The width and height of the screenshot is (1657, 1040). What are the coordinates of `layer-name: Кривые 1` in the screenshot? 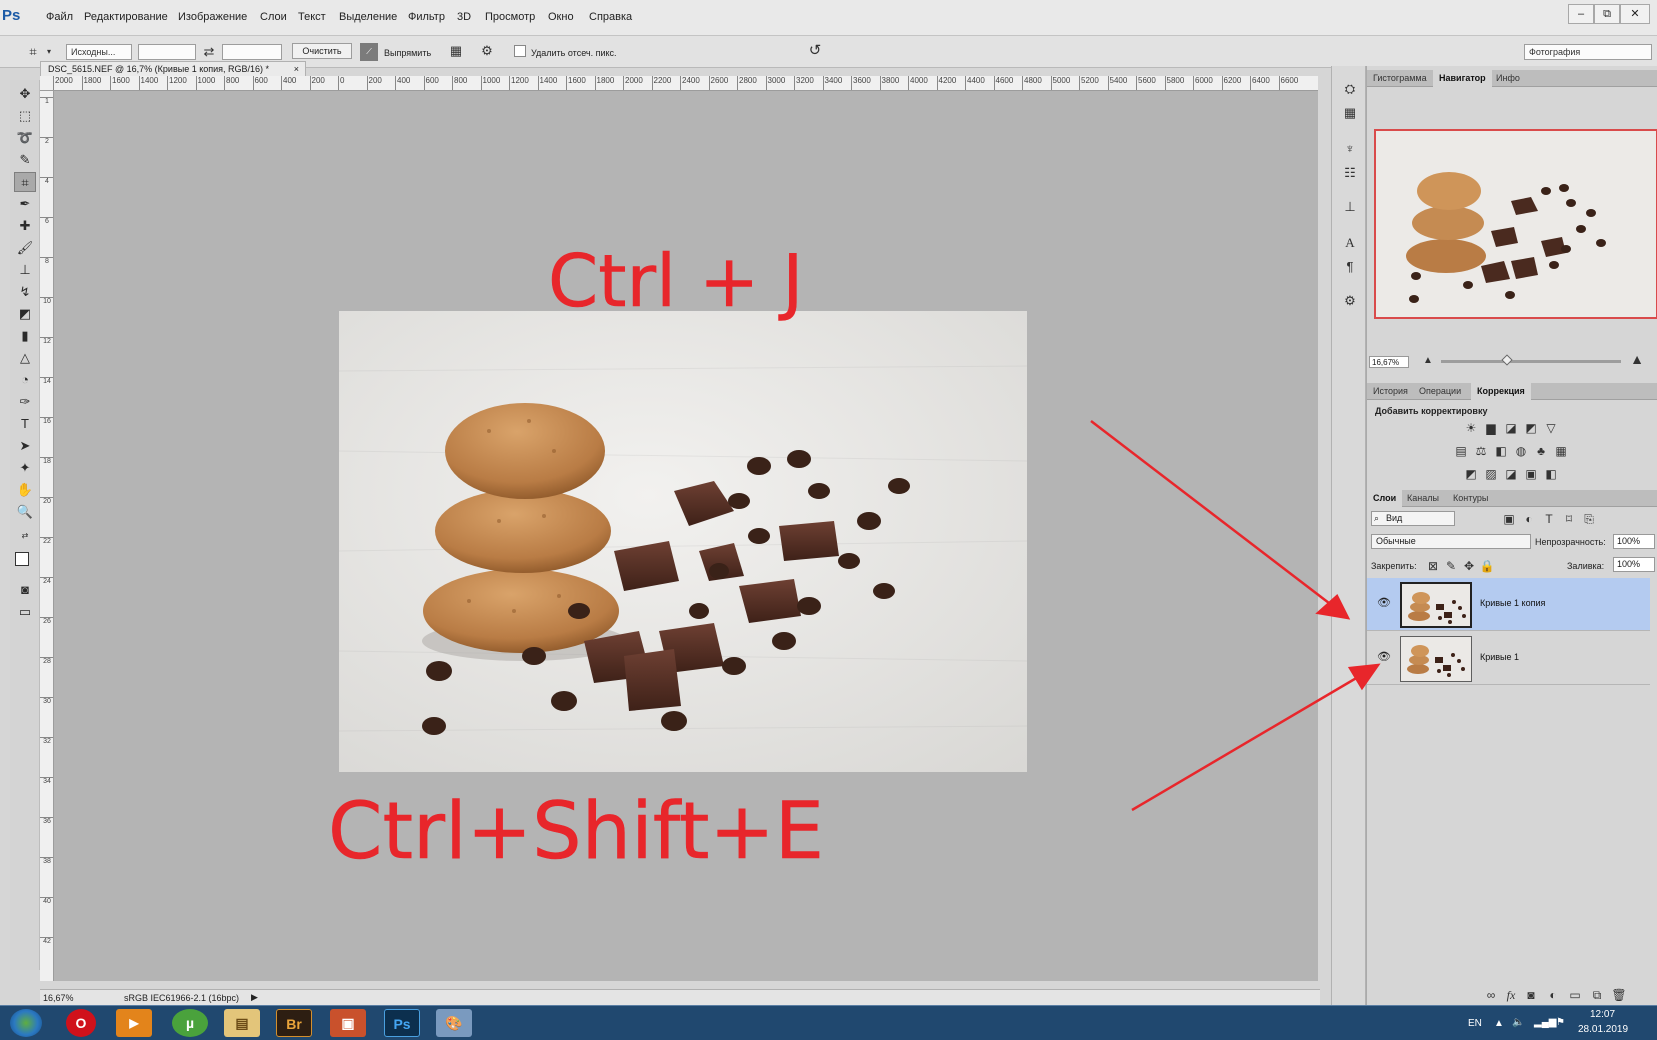 It's located at (1499, 657).